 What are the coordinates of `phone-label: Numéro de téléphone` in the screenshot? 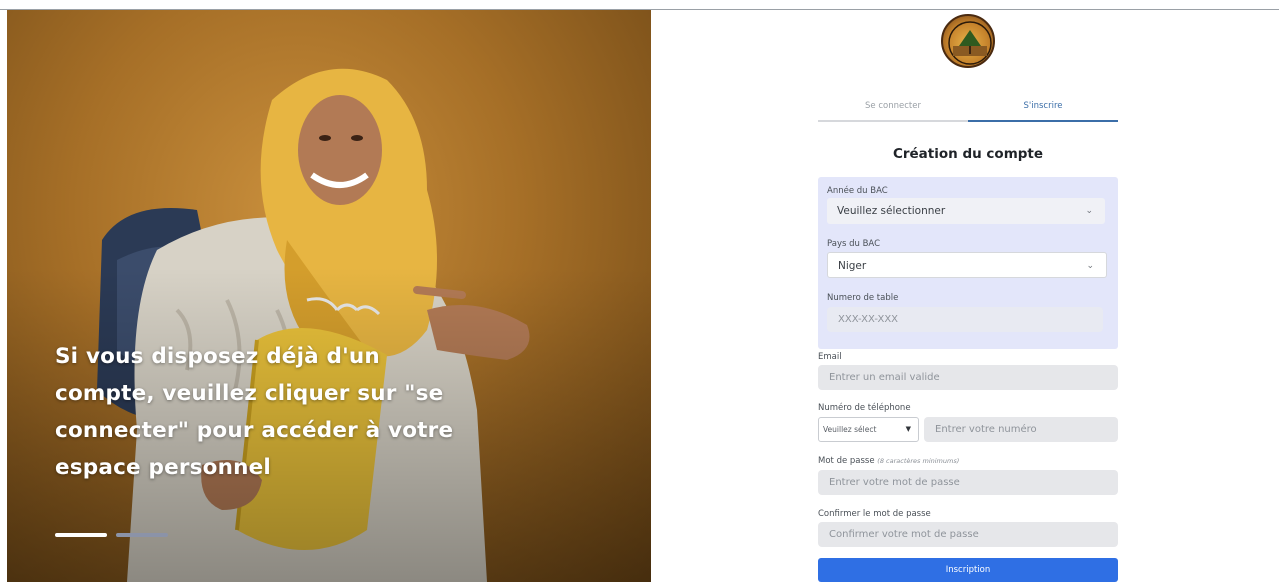 It's located at (864, 408).